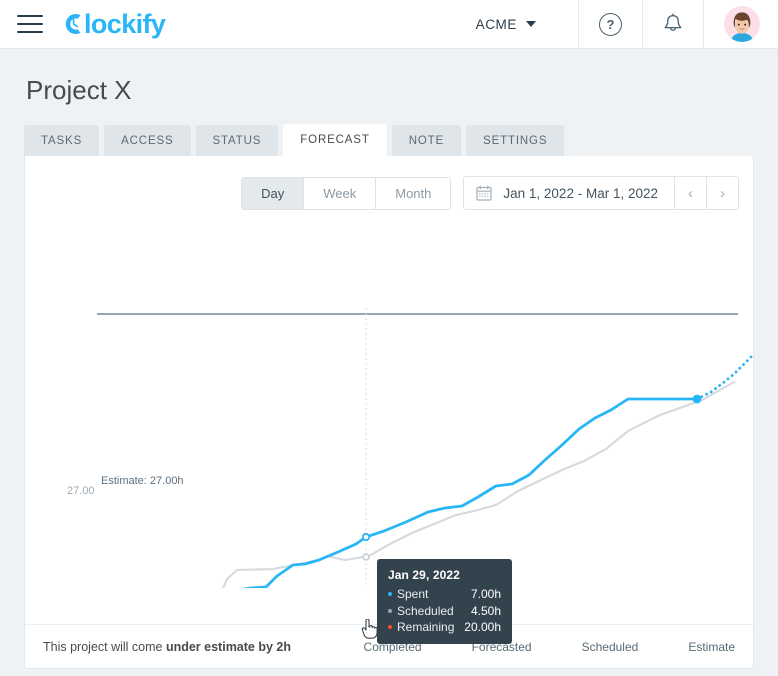  What do you see at coordinates (515, 140) in the screenshot?
I see `tab-settings: SETTINGS` at bounding box center [515, 140].